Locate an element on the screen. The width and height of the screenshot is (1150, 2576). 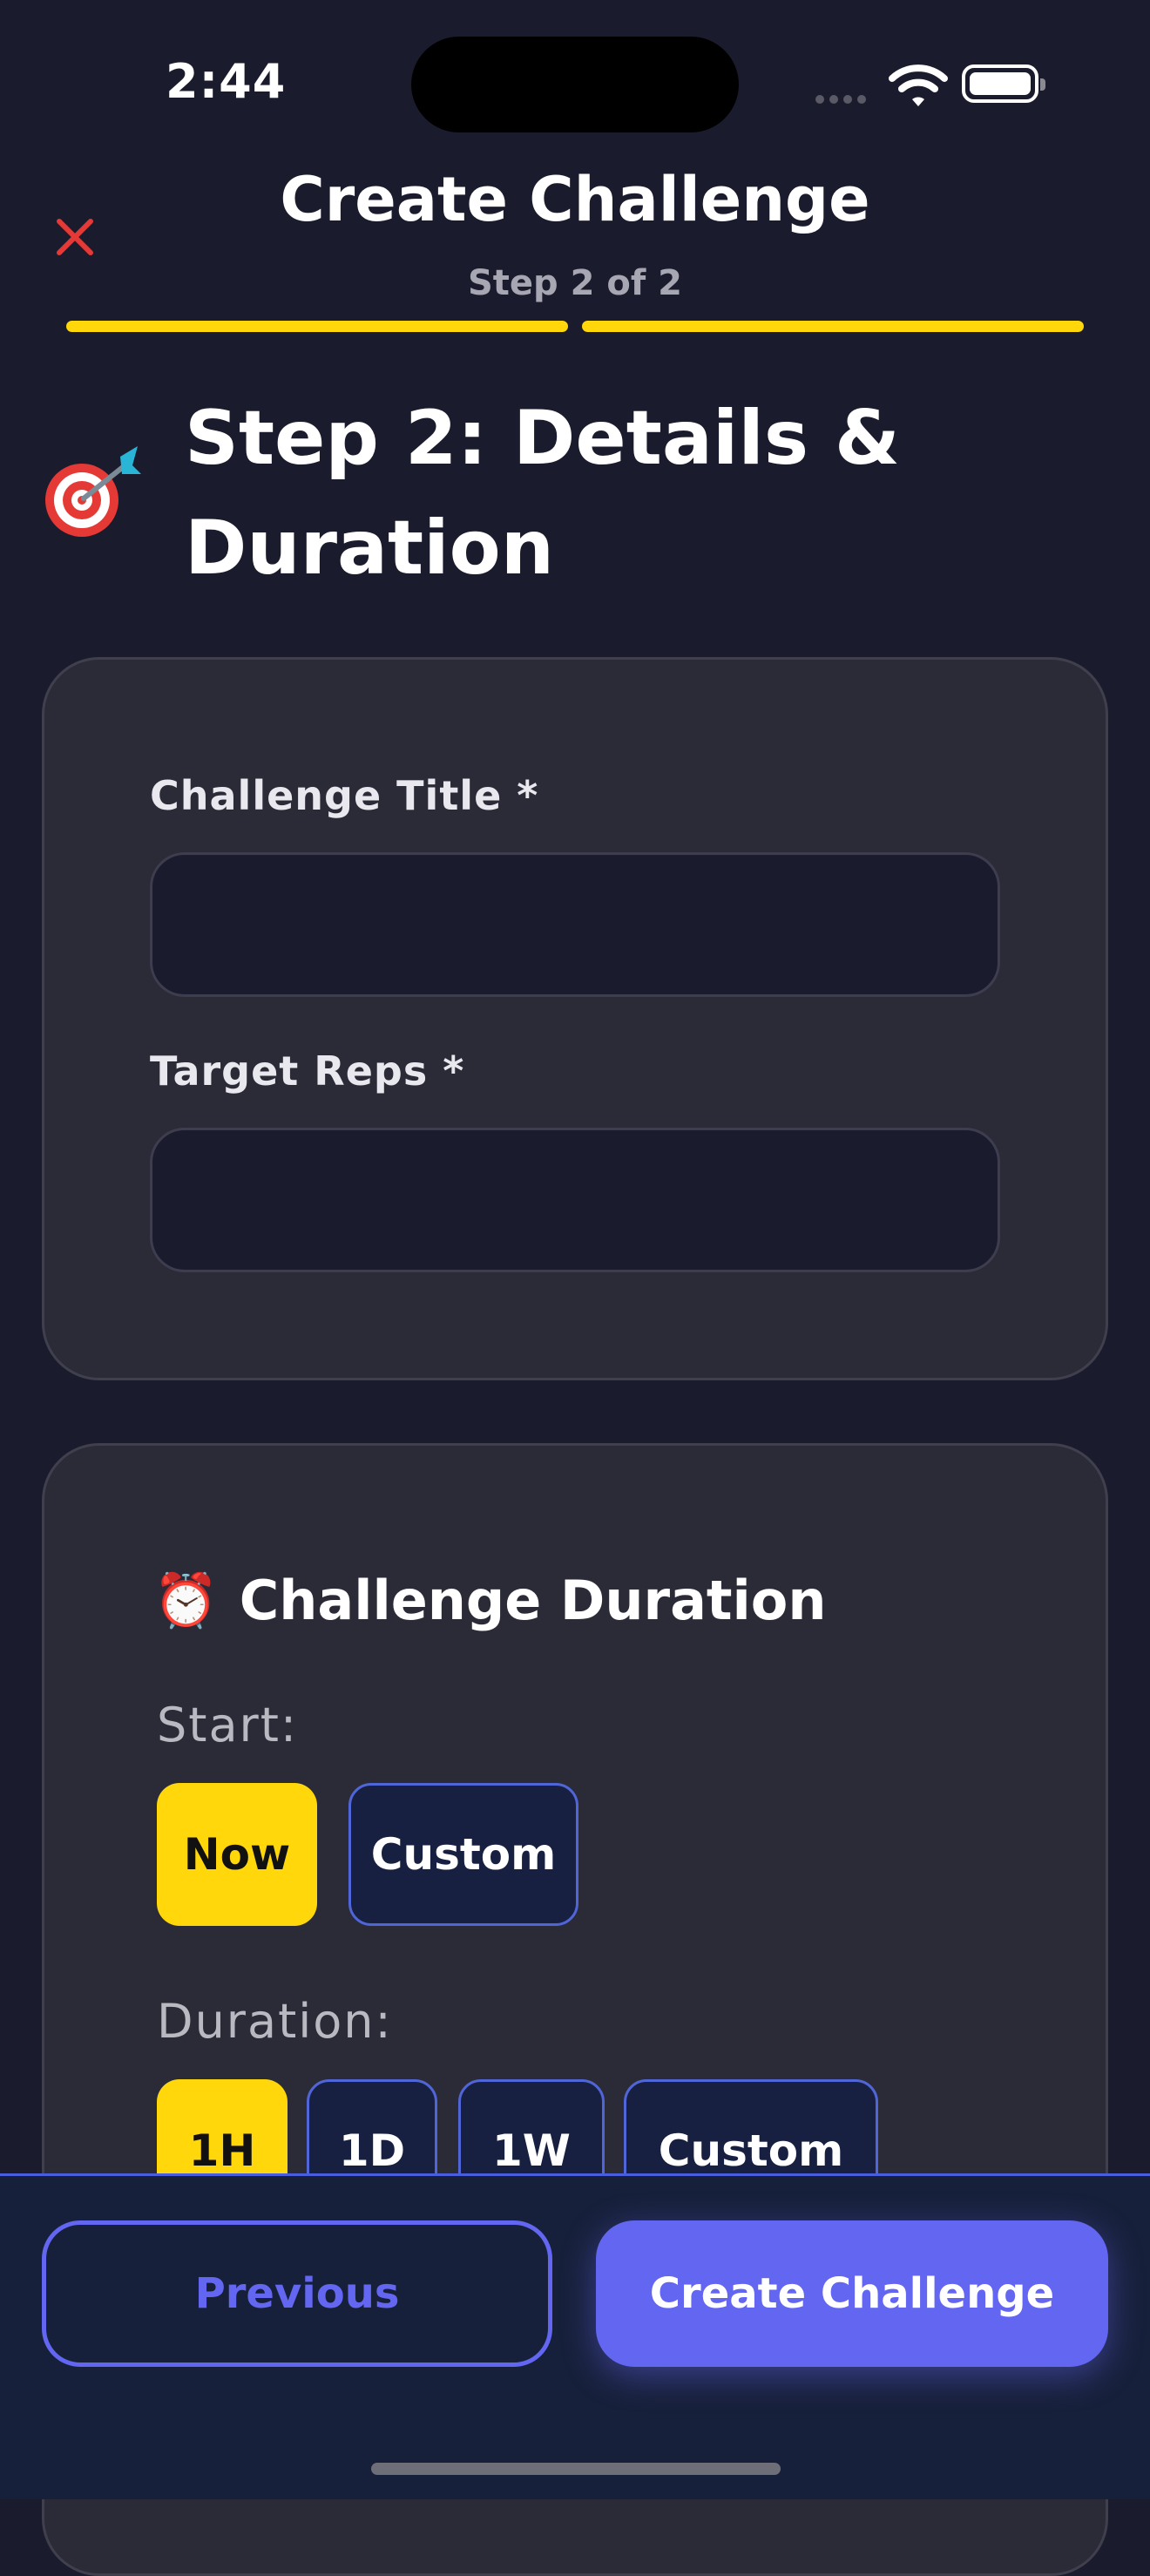
dynamic-island is located at coordinates (575, 84).